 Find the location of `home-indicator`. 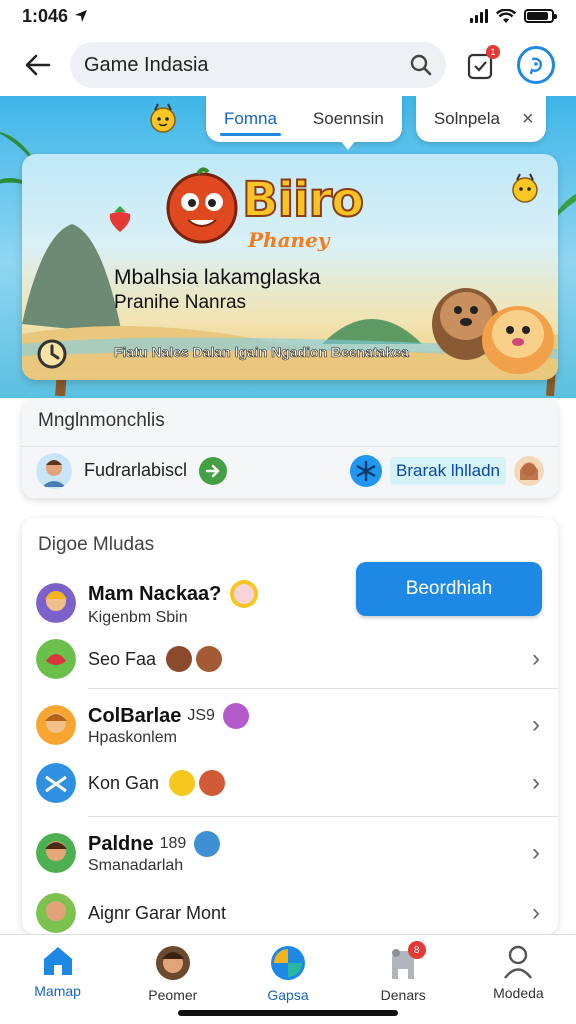

home-indicator is located at coordinates (288, 1013).